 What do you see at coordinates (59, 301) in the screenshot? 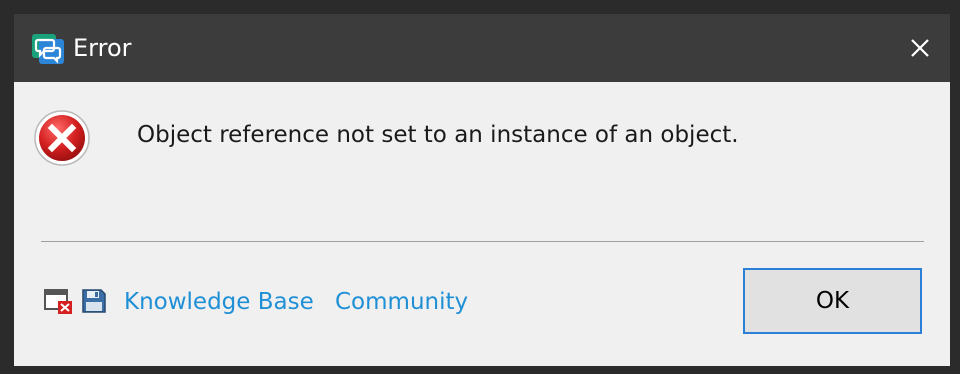
I see `window-error-icon` at bounding box center [59, 301].